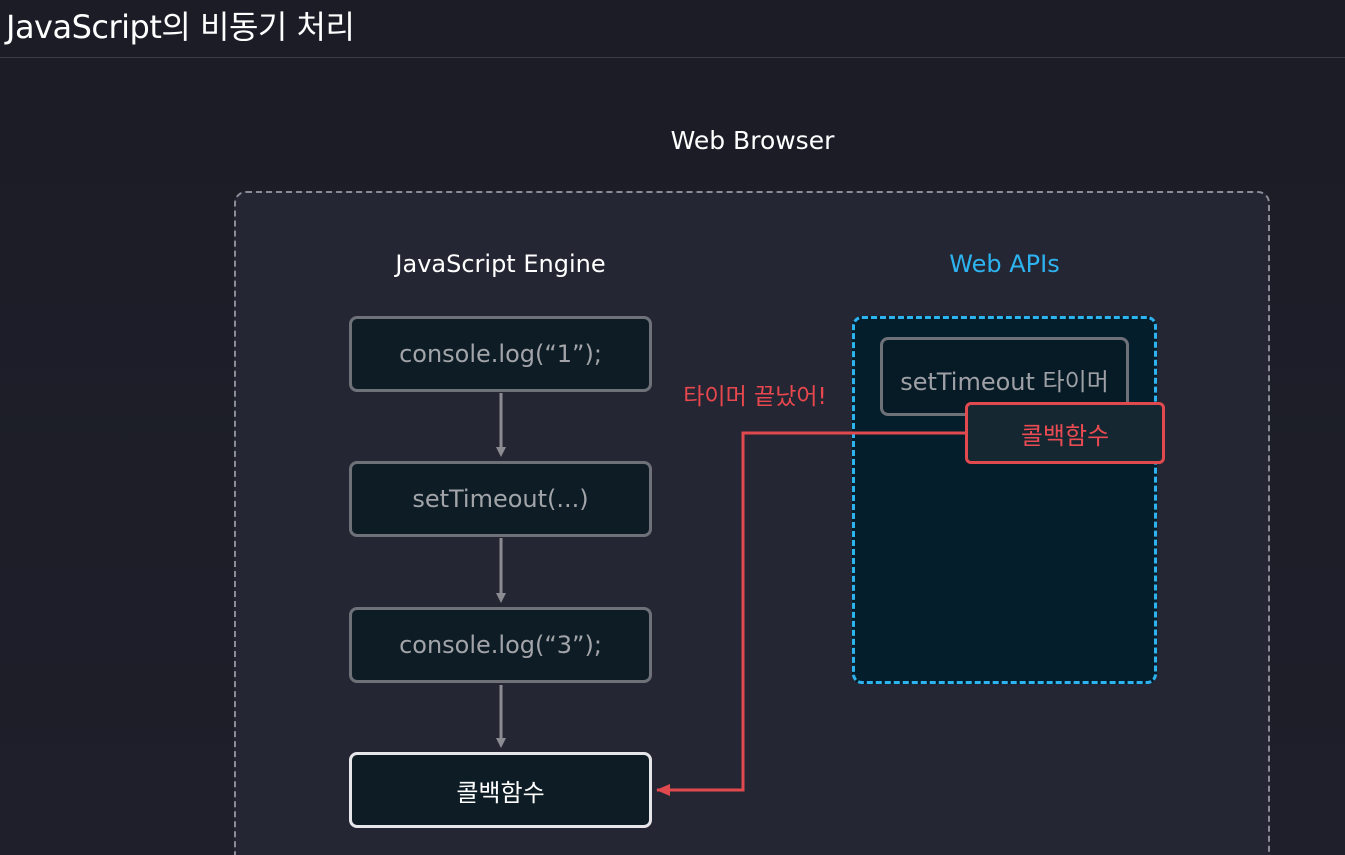 This screenshot has height=855, width=1345. Describe the element at coordinates (752, 140) in the screenshot. I see `web-browser-label: Web Browser` at that location.